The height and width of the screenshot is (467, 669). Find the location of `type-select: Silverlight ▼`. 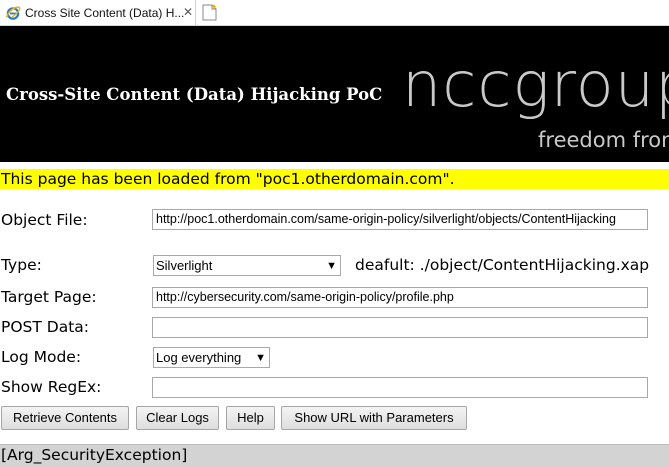

type-select: Silverlight ▼ is located at coordinates (247, 265).